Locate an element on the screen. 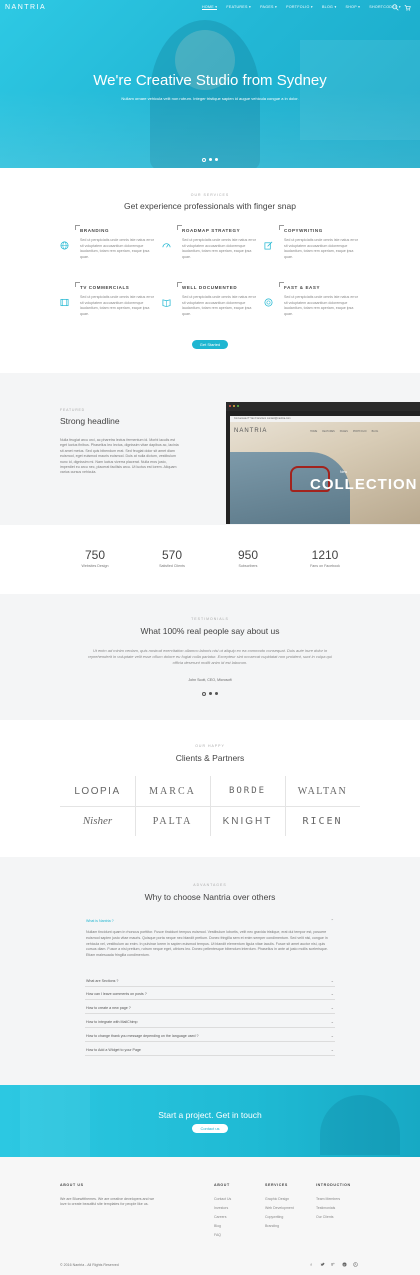  google-plus-icon: g+ is located at coordinates (333, 1264).